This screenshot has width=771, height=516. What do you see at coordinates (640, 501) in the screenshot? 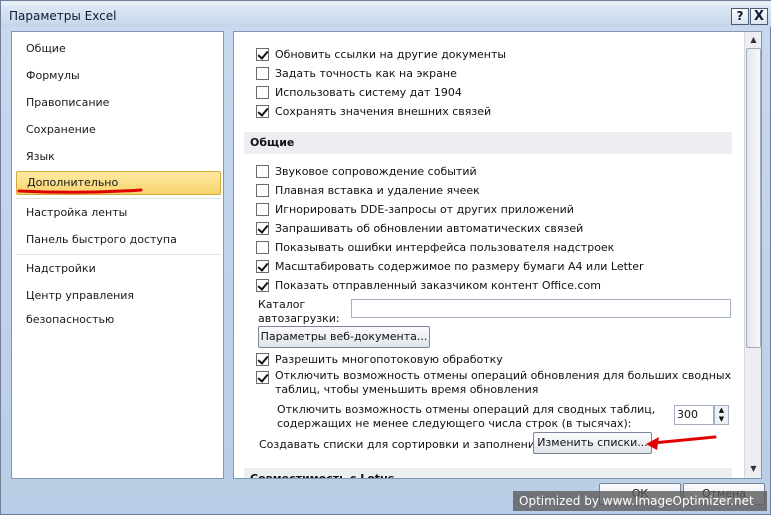
I see `watermark-banner: Optimized by www.ImageOptimizer.net` at bounding box center [640, 501].